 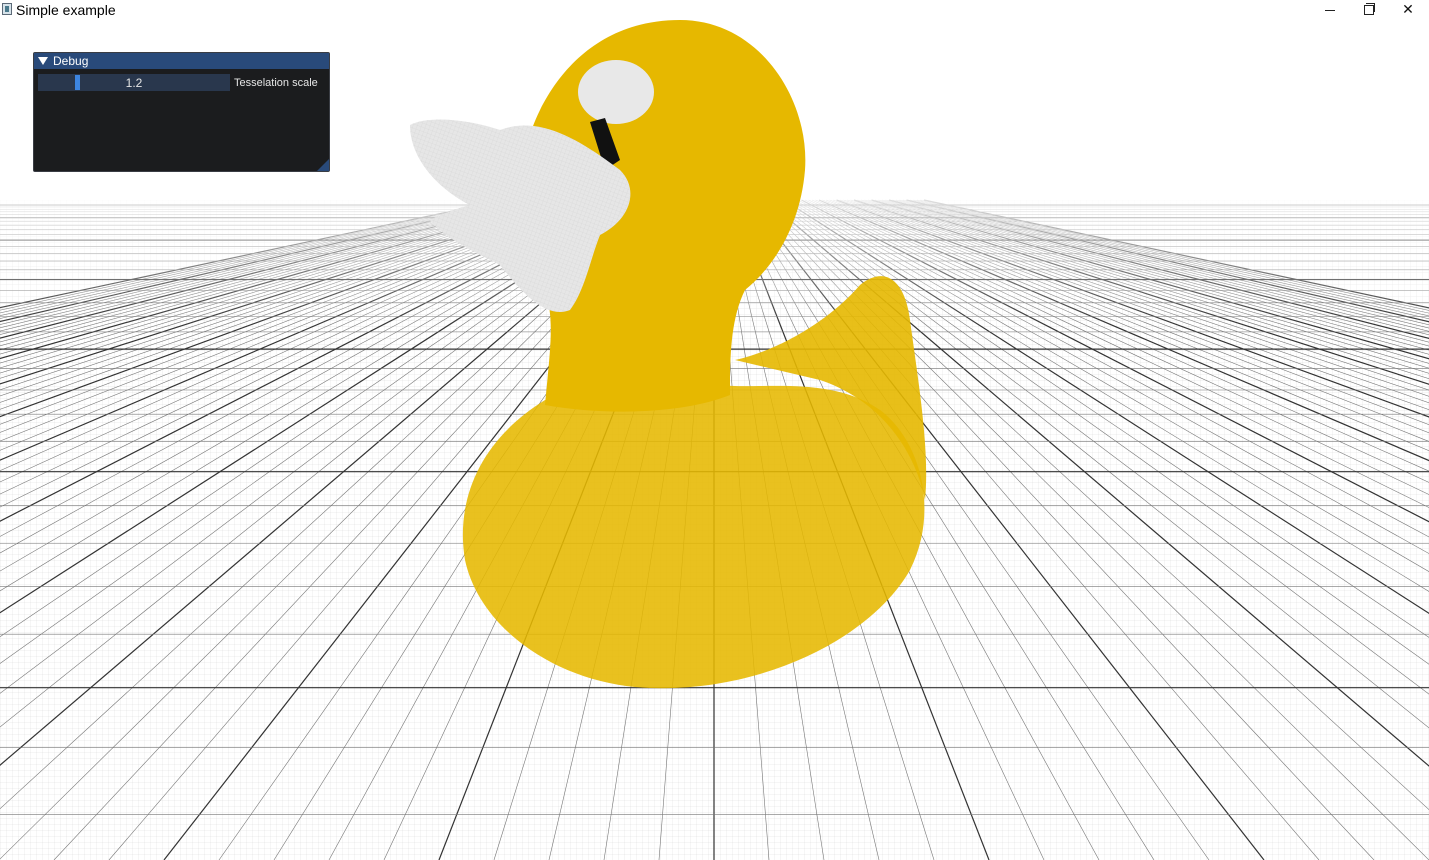 I want to click on tesselation-scale-slider: 1.2, so click(x=134, y=82).